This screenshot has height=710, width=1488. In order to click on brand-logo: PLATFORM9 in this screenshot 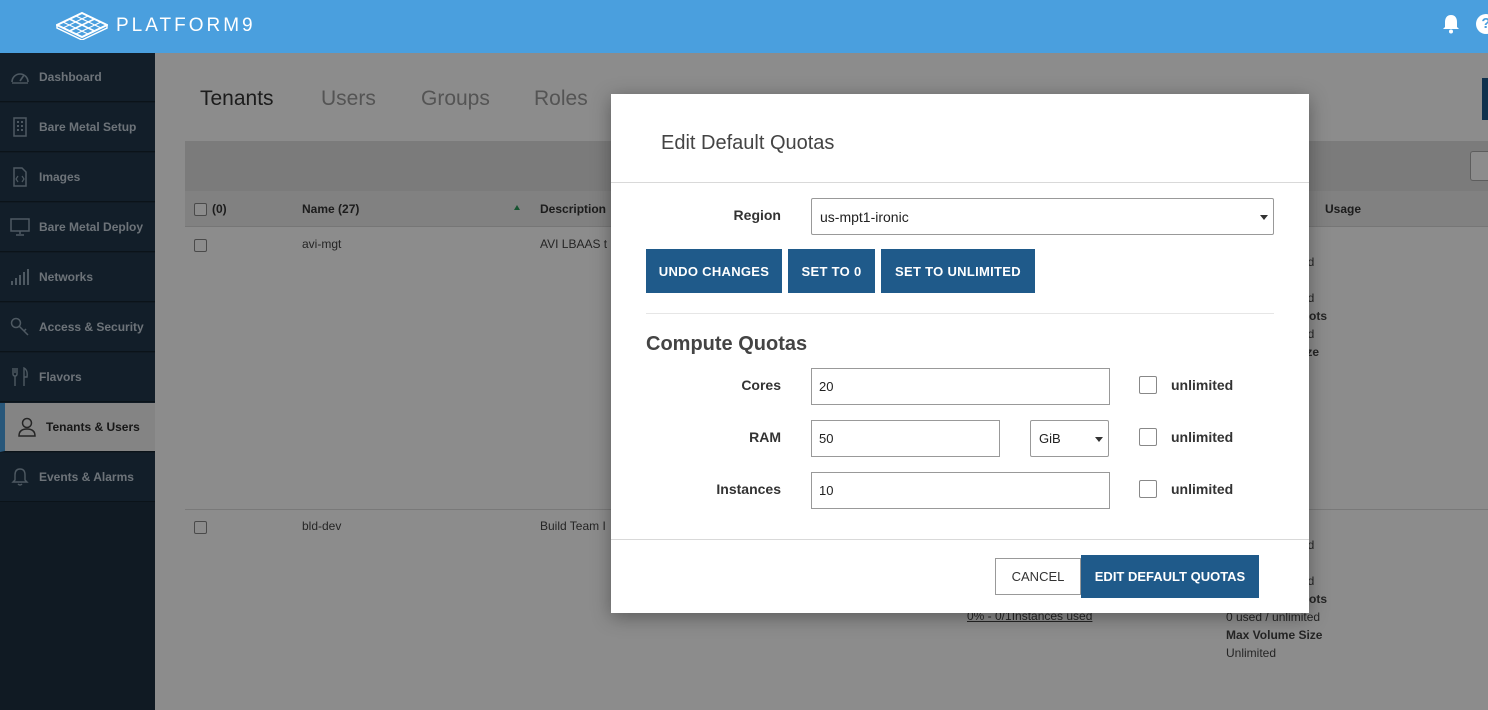, I will do `click(156, 26)`.